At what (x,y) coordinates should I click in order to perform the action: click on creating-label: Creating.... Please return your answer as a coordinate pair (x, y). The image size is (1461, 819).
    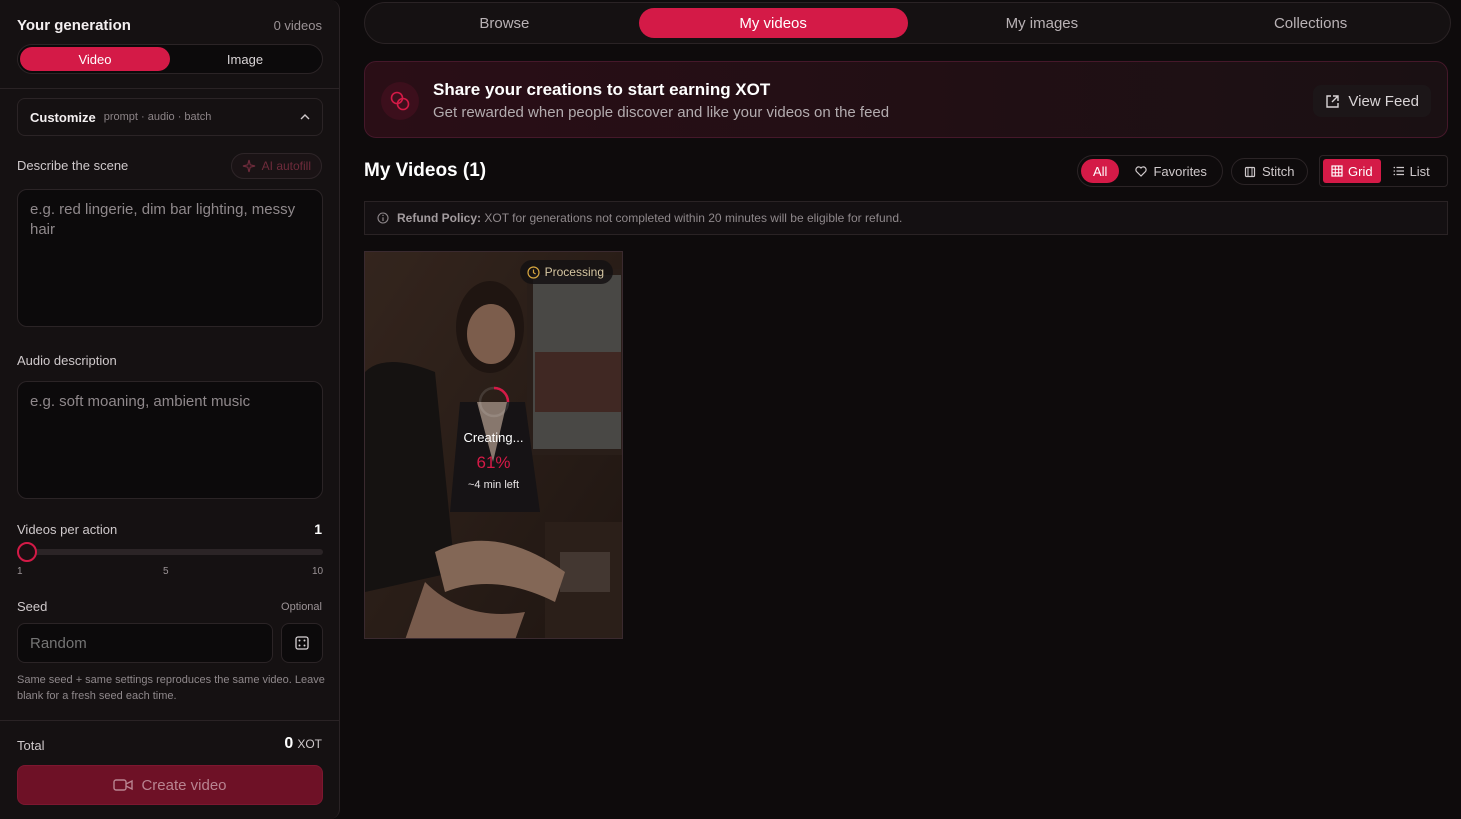
    Looking at the image, I should click on (493, 437).